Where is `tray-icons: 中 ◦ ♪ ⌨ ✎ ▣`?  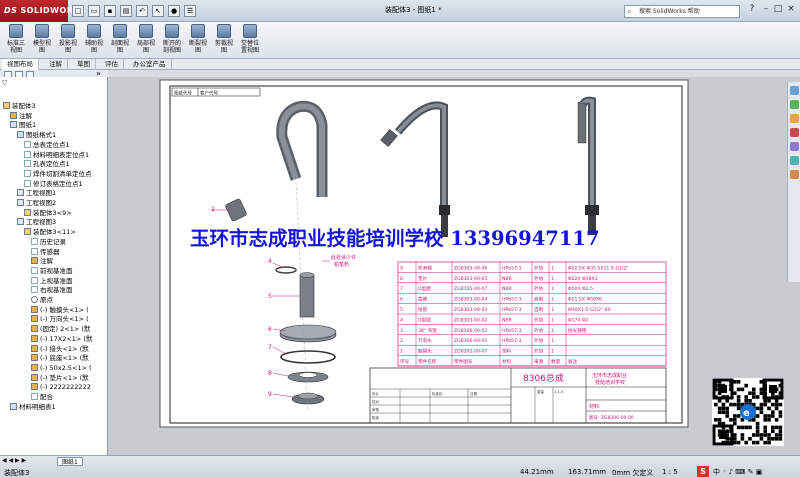 tray-icons: 中 ◦ ♪ ⌨ ✎ ▣ is located at coordinates (737, 472).